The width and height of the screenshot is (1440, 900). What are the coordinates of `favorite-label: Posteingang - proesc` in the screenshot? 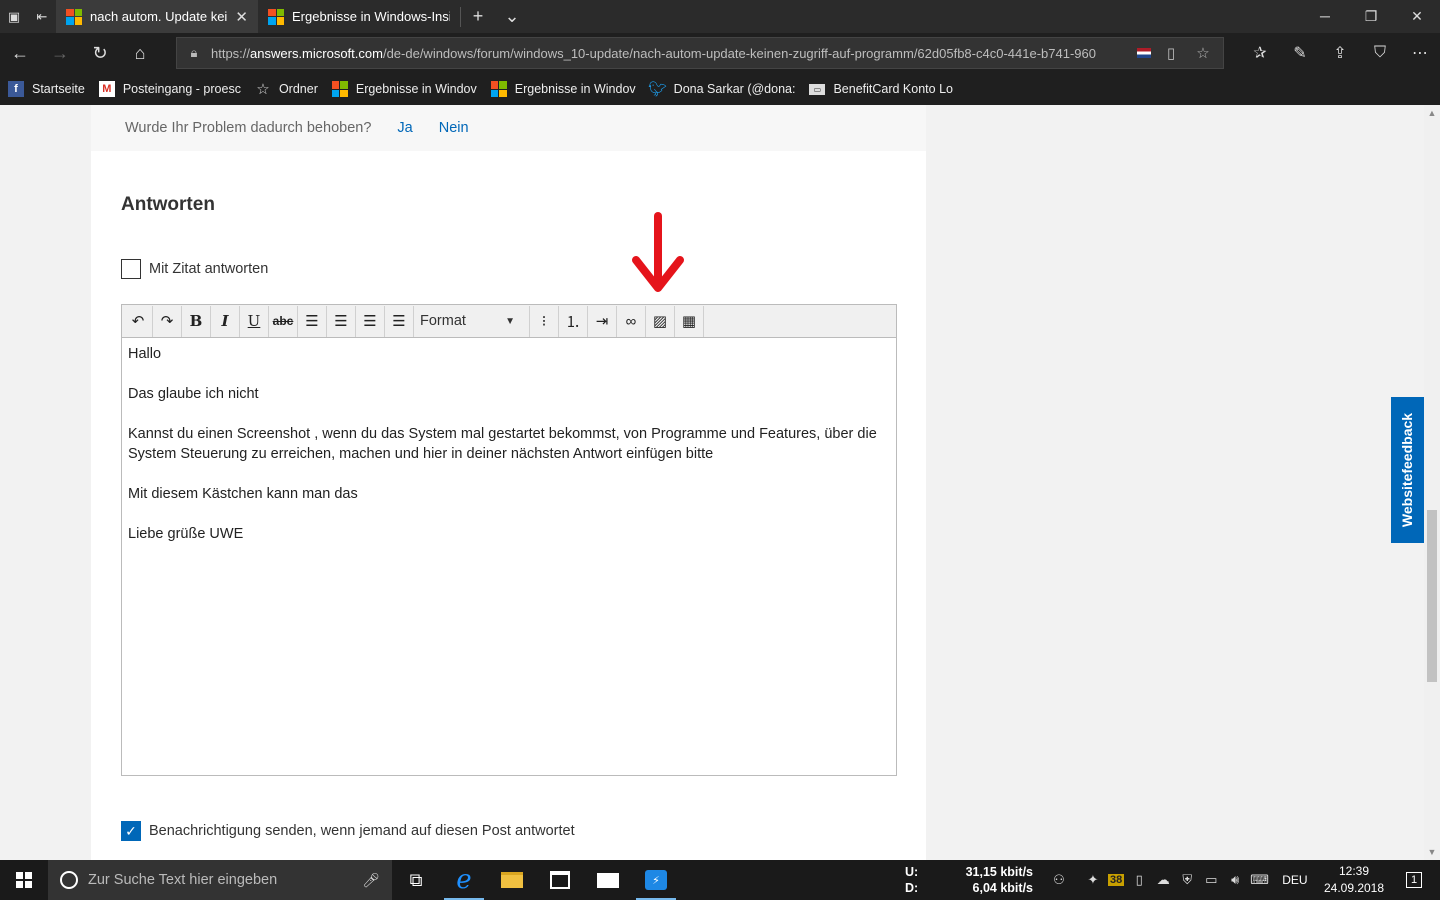 It's located at (181, 89).